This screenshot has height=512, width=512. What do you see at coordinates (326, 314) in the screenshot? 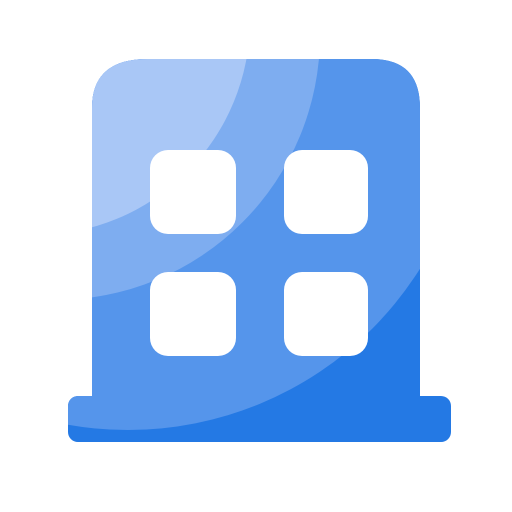
I see `window-bottom-right` at bounding box center [326, 314].